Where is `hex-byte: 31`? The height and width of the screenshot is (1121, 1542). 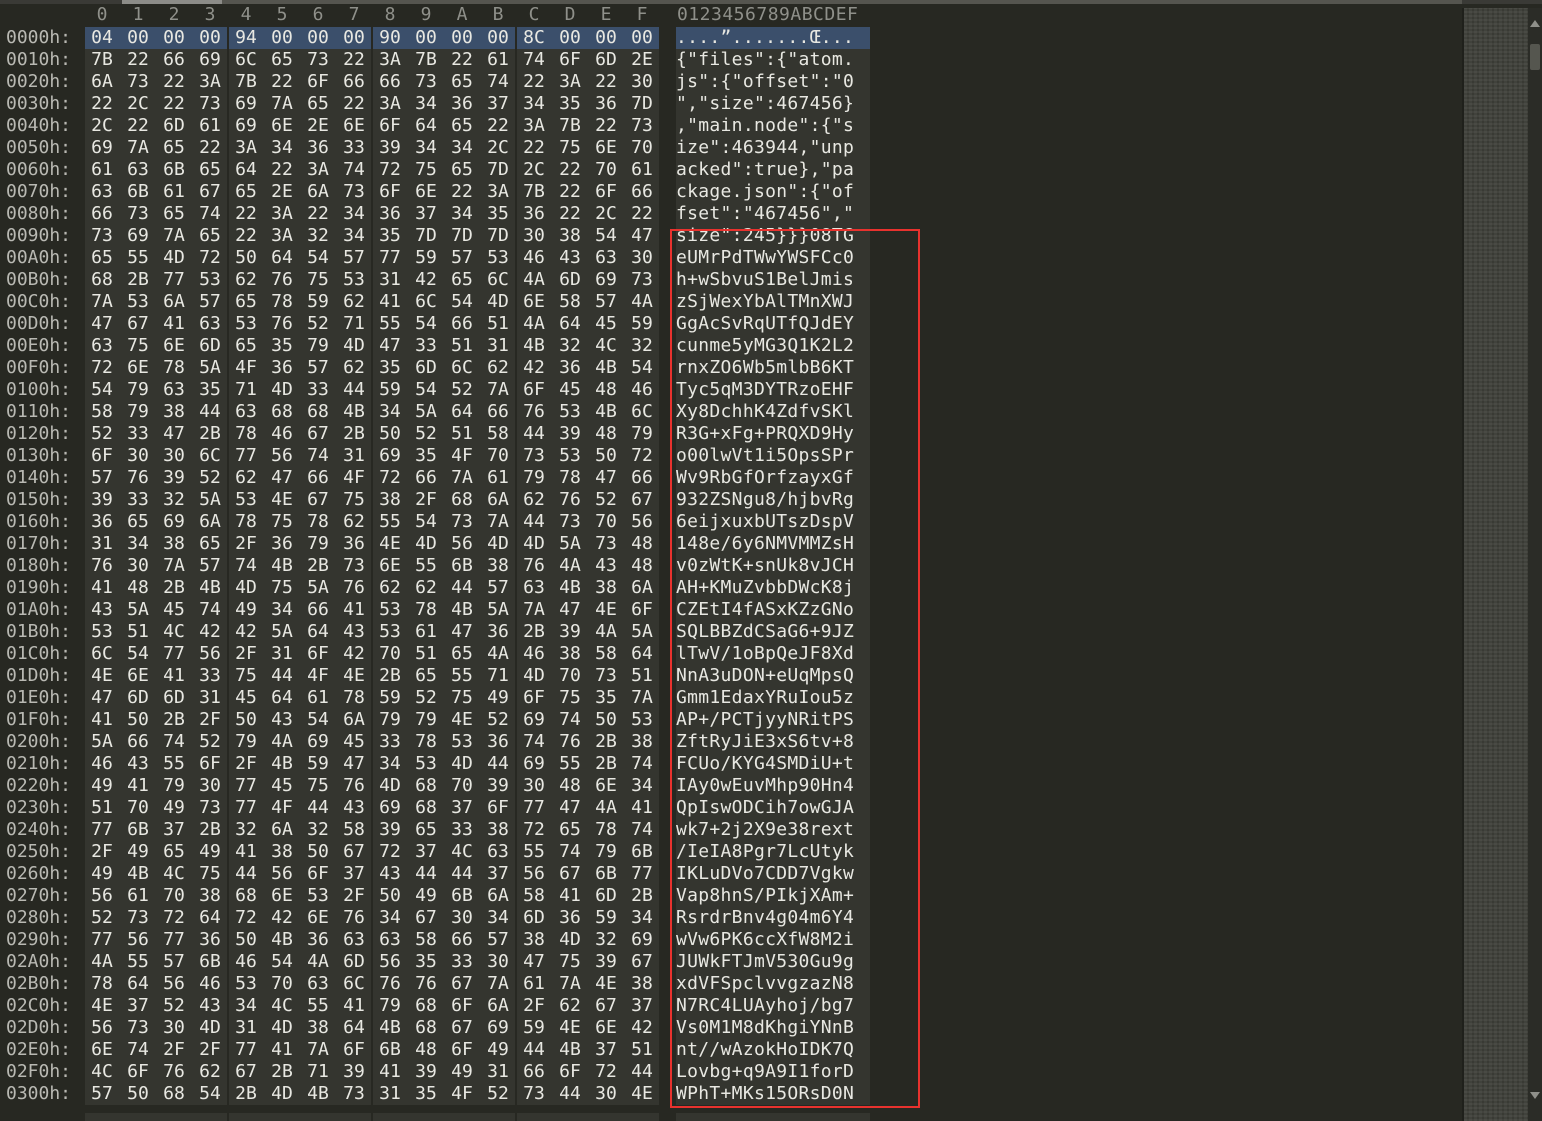 hex-byte: 31 is located at coordinates (498, 346).